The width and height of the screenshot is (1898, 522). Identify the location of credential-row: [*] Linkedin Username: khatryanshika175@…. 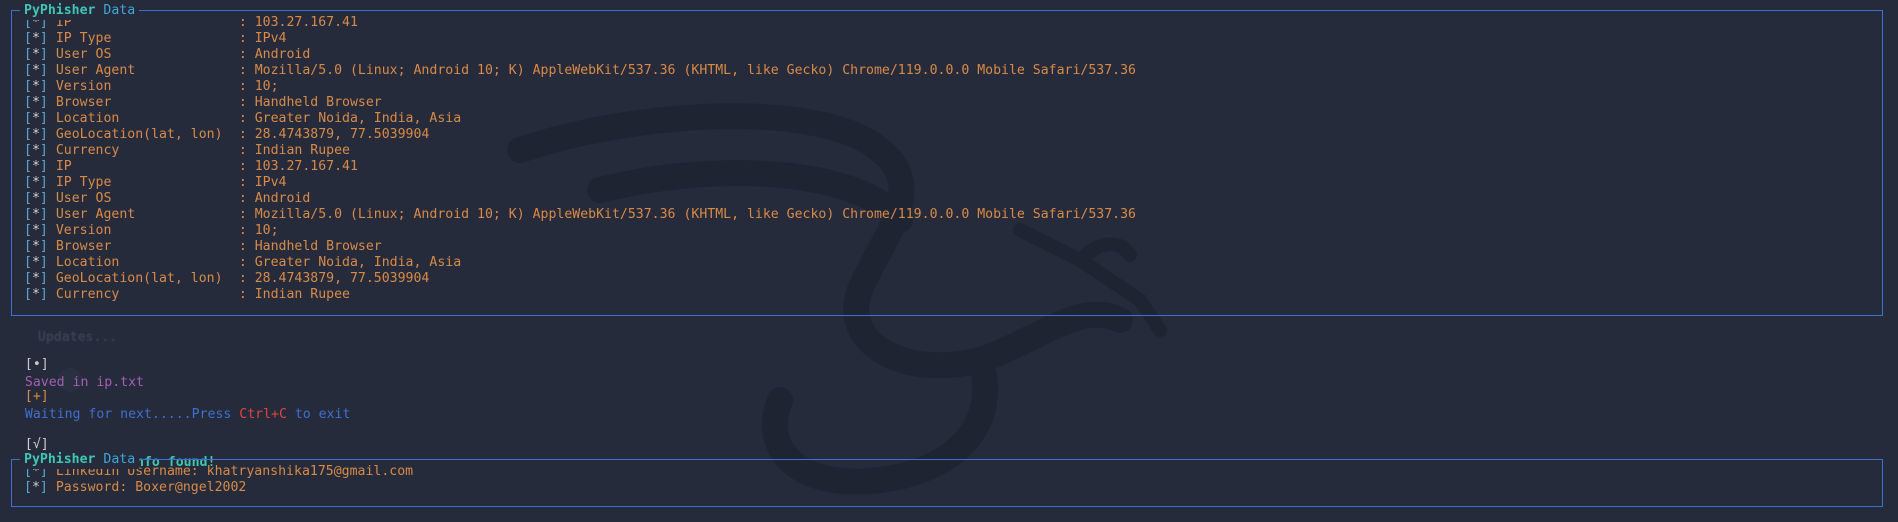
(953, 472).